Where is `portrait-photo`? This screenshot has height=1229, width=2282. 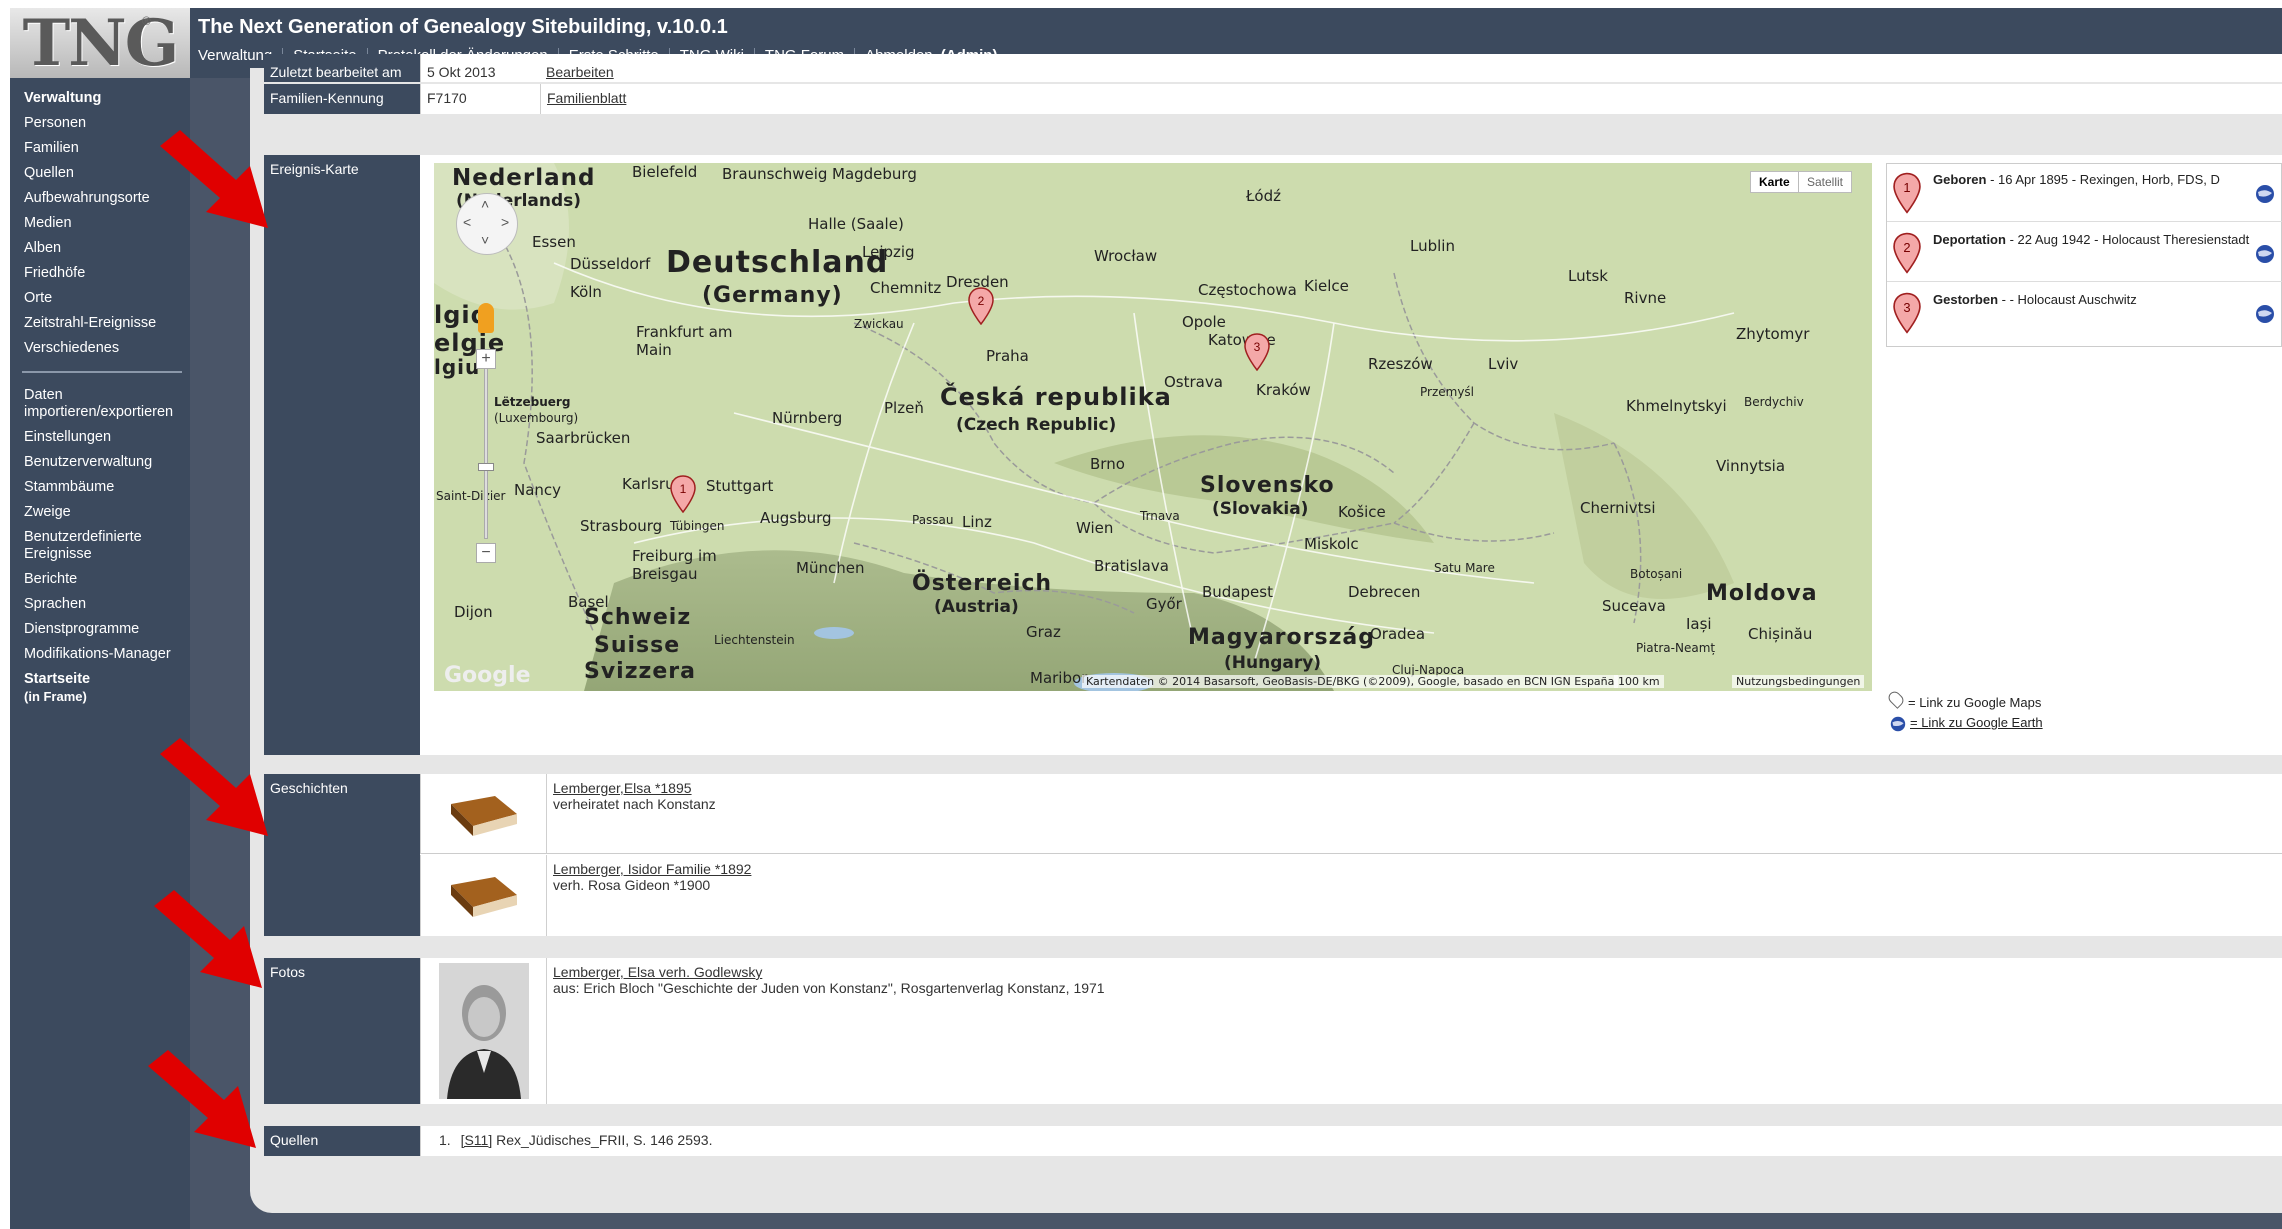 portrait-photo is located at coordinates (484, 1031).